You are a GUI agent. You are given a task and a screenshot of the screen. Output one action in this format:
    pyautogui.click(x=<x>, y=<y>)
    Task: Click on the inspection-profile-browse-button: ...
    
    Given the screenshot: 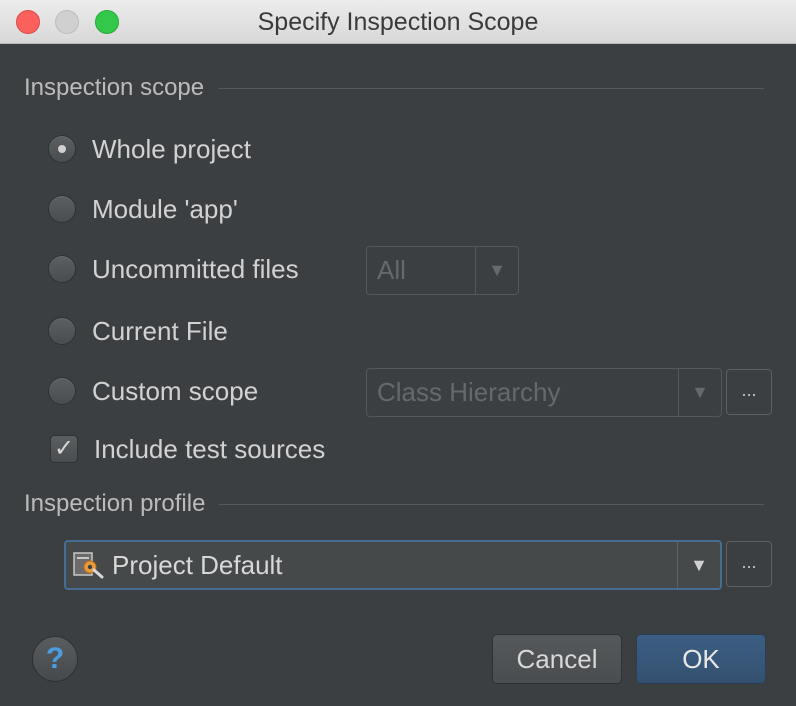 What is the action you would take?
    pyautogui.click(x=749, y=564)
    